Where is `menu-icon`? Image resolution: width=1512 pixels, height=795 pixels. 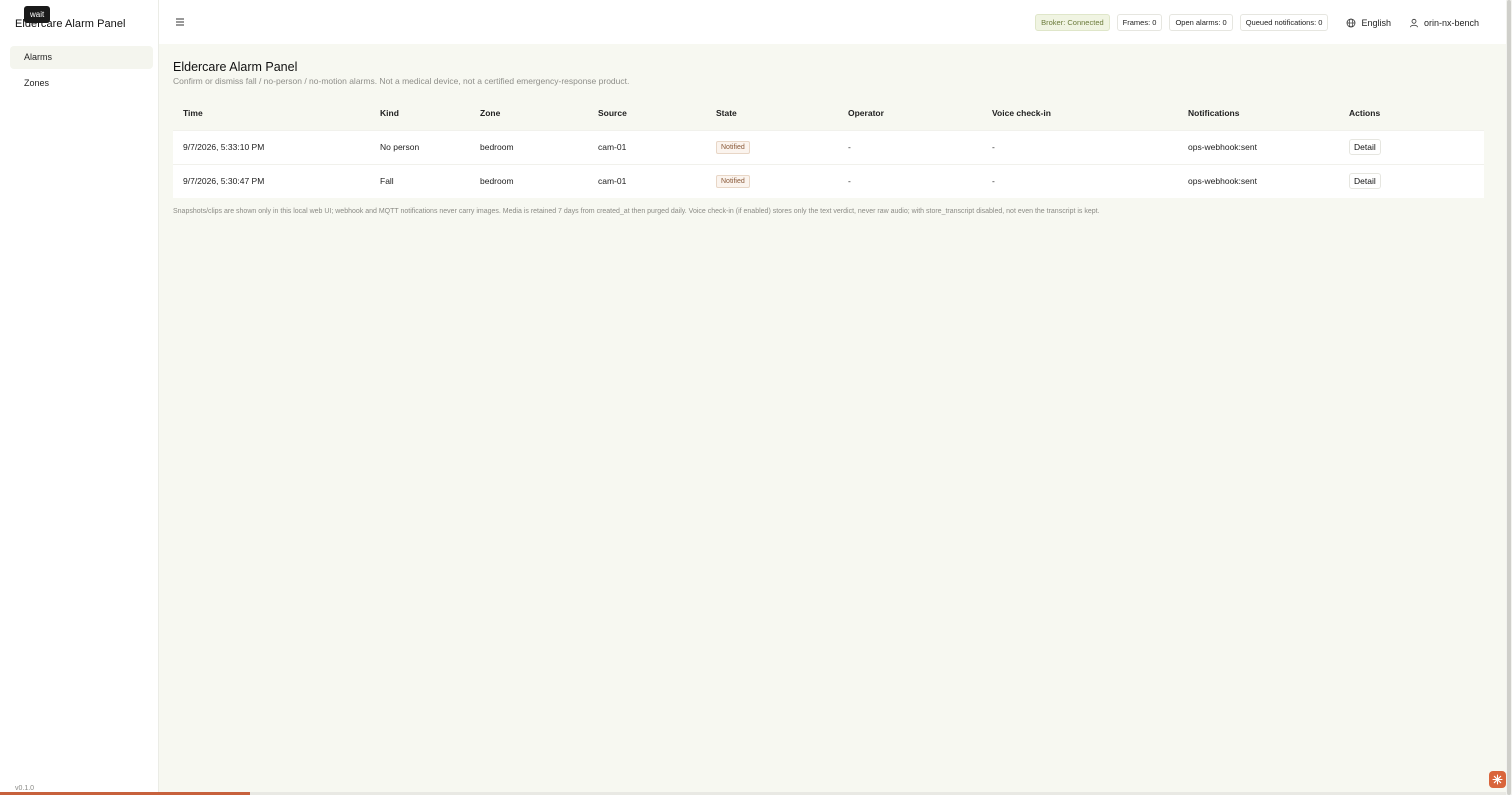 menu-icon is located at coordinates (180, 22).